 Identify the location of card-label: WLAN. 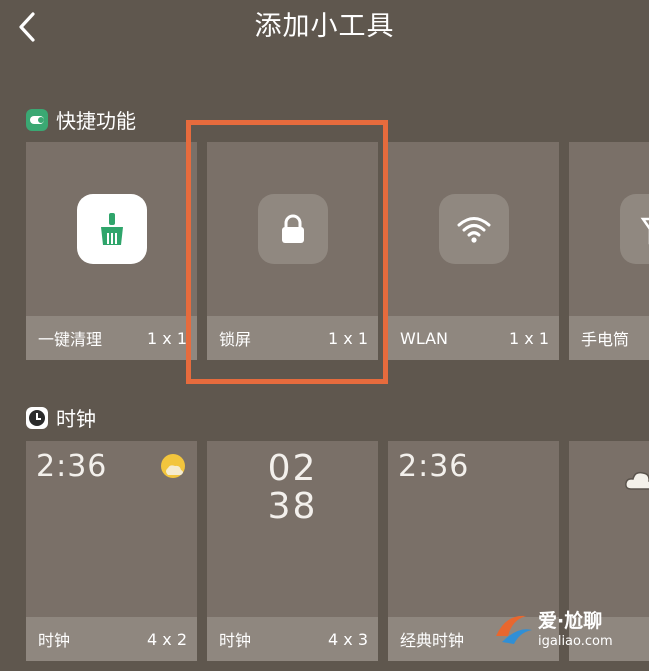
(424, 338).